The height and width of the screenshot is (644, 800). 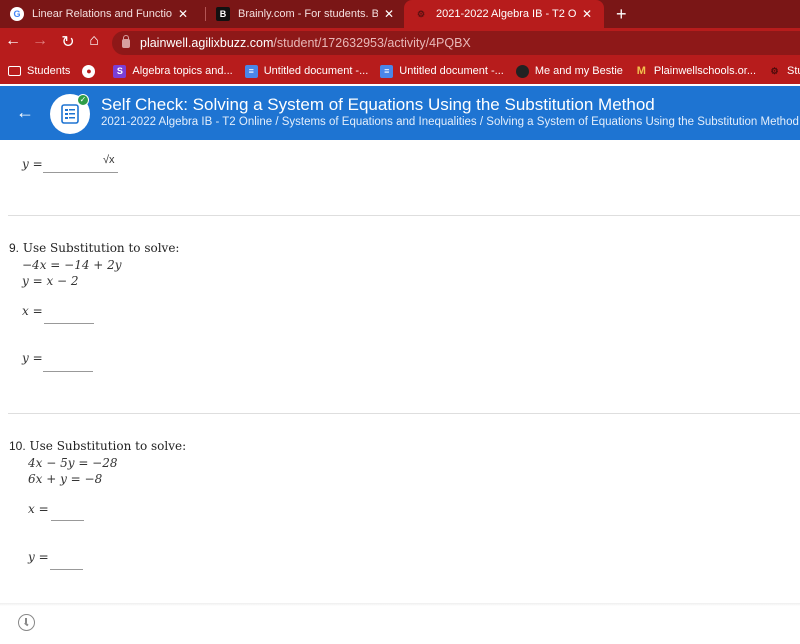 I want to click on globe-icon: ●, so click(x=89, y=71).